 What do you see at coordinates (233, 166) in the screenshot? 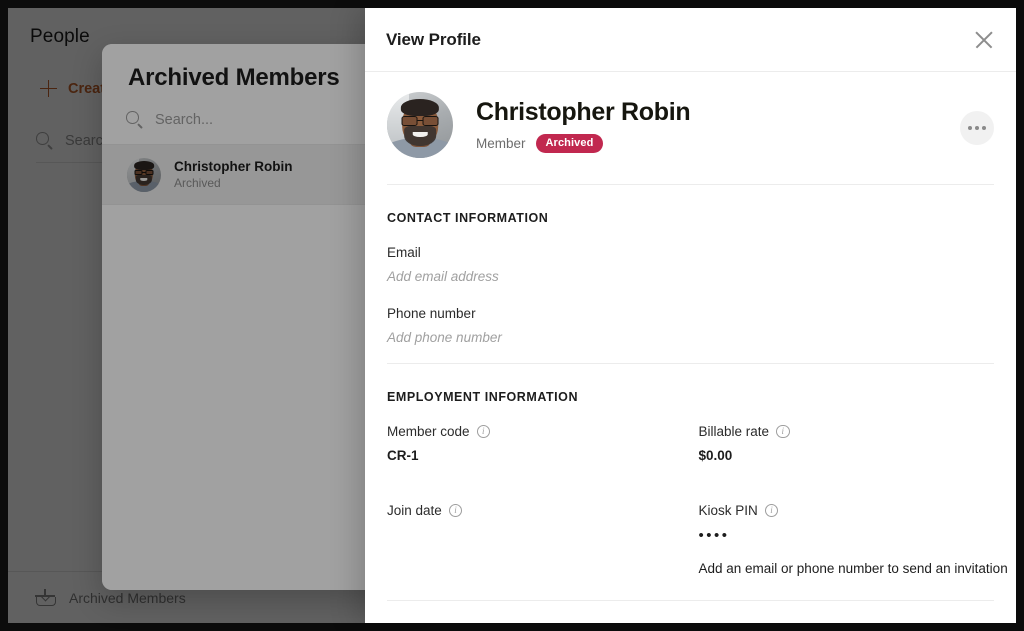
I see `list-item-name: Christopher Robin` at bounding box center [233, 166].